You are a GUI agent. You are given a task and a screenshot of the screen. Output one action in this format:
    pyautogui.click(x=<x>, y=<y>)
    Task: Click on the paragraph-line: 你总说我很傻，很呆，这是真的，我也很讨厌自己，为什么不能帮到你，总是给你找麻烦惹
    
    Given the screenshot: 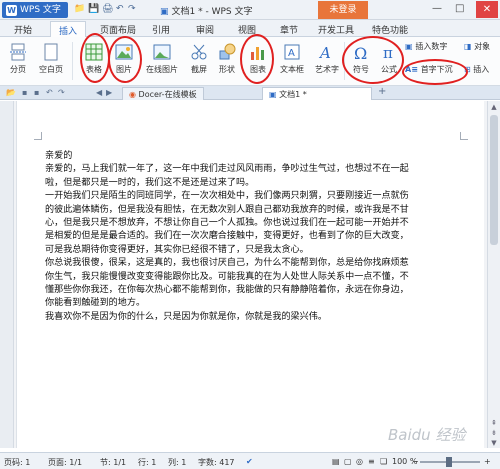 What is the action you would take?
    pyautogui.click(x=227, y=263)
    